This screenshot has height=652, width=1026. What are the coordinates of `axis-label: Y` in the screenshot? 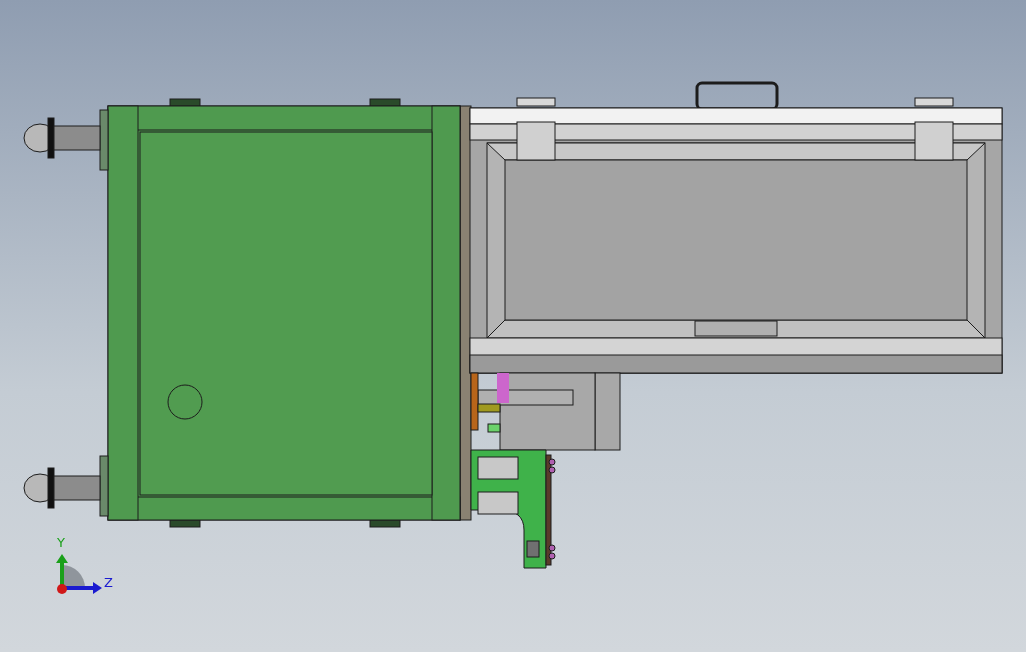 It's located at (61, 542).